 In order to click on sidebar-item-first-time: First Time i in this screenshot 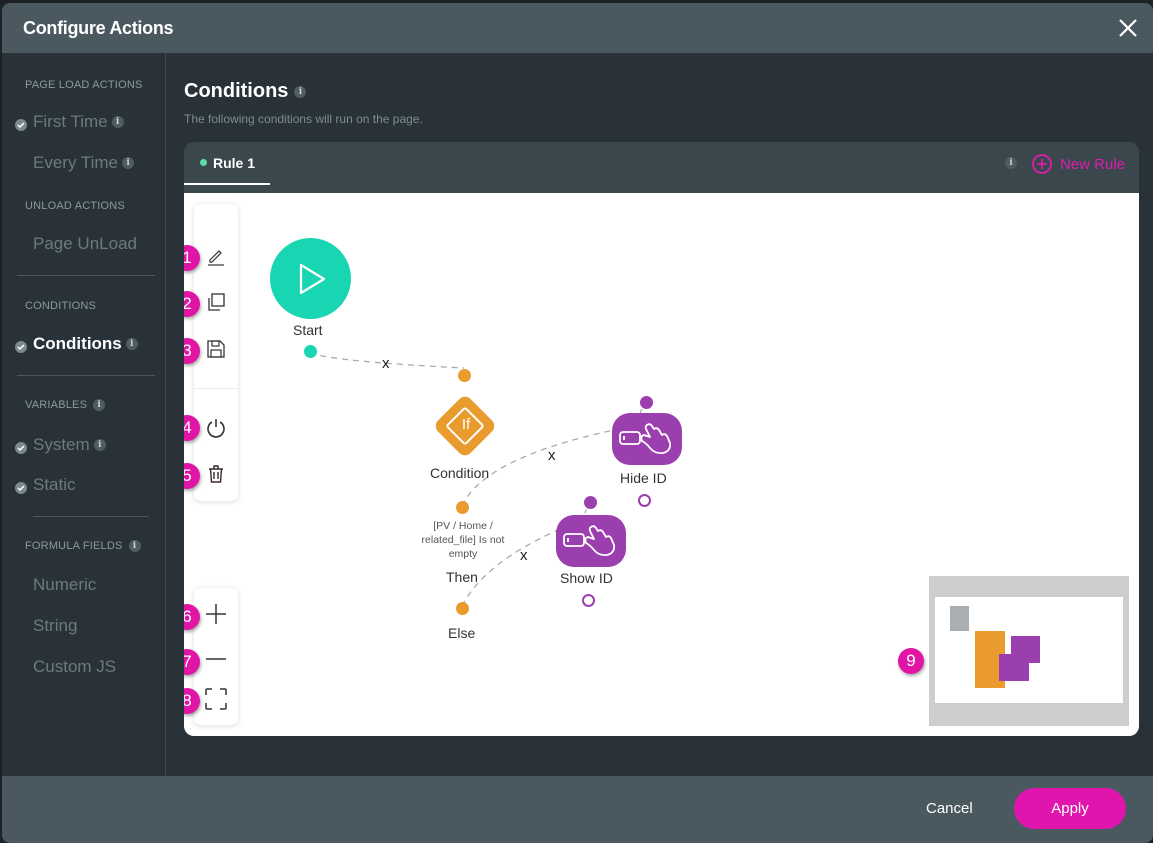, I will do `click(78, 122)`.